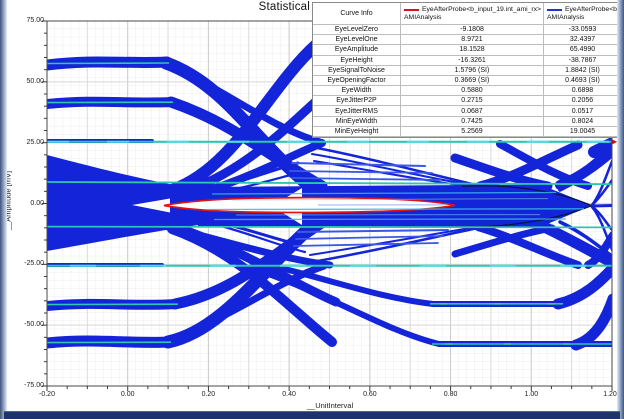 This screenshot has width=624, height=419. Describe the element at coordinates (582, 40) in the screenshot. I see `row-value: 32.4397` at that location.